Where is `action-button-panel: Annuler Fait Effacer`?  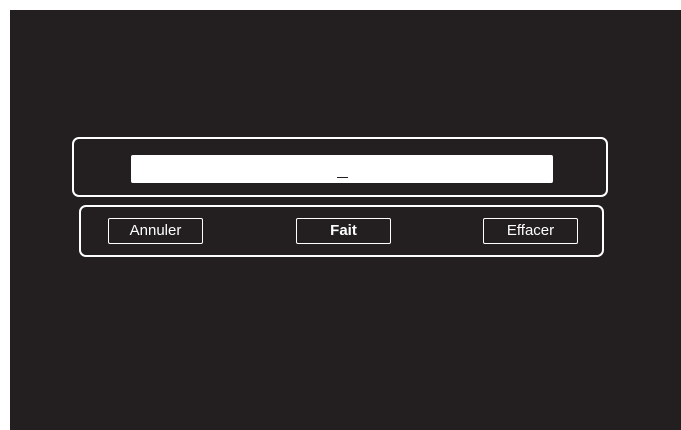
action-button-panel: Annuler Fait Effacer is located at coordinates (341, 231).